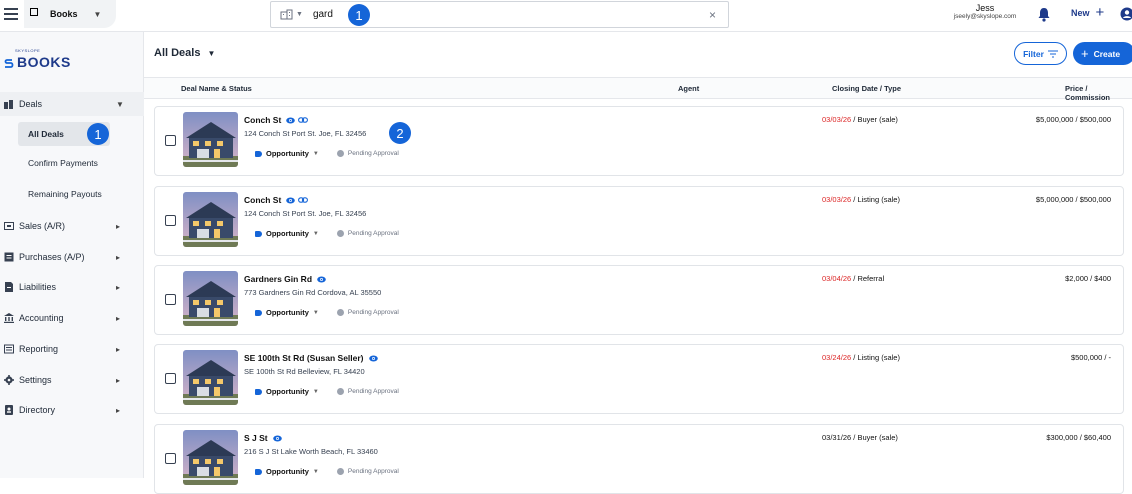 The height and width of the screenshot is (494, 1132). What do you see at coordinates (400, 133) in the screenshot?
I see `annotation-marker-card: 2` at bounding box center [400, 133].